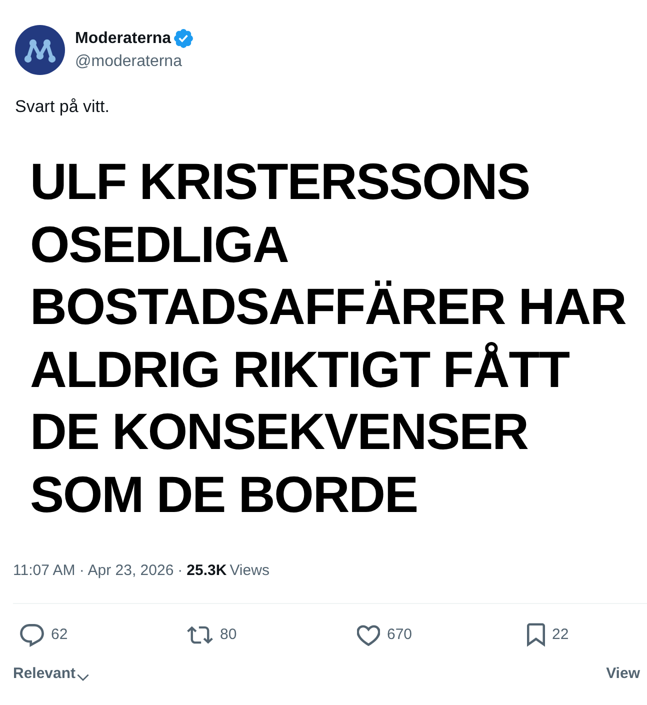 Image resolution: width=647 pixels, height=705 pixels. Describe the element at coordinates (536, 635) in the screenshot. I see `bookmark-icon` at that location.